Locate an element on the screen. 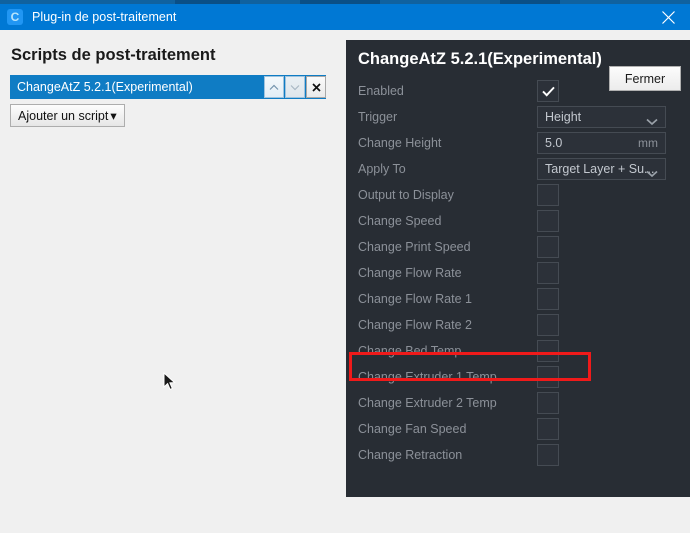  add-script-button: Ajouter un script ▾ is located at coordinates (67, 115).